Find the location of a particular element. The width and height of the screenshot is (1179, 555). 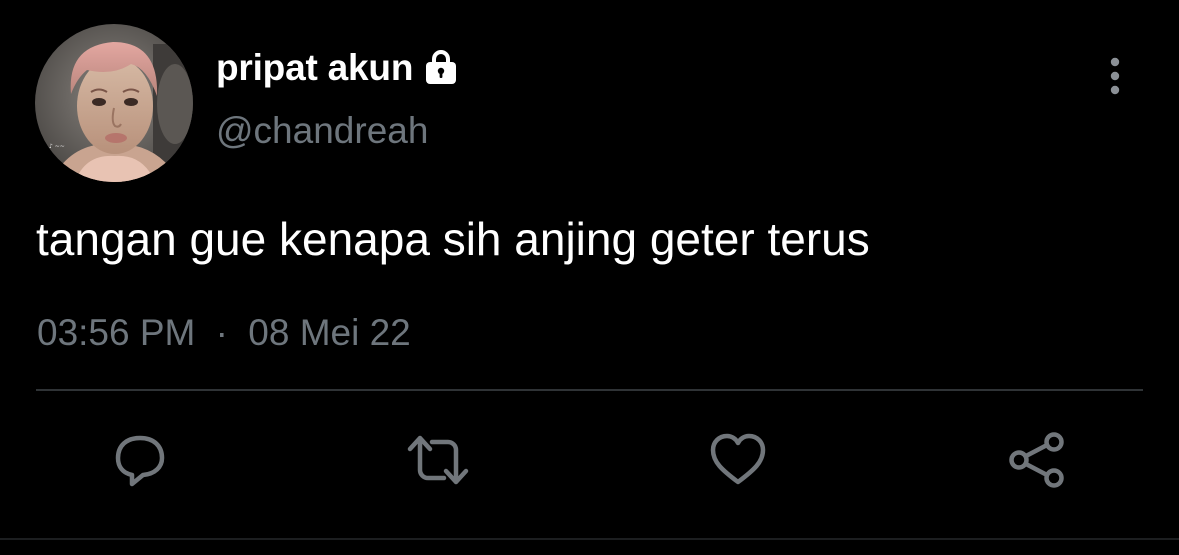

like-button is located at coordinates (738, 462).